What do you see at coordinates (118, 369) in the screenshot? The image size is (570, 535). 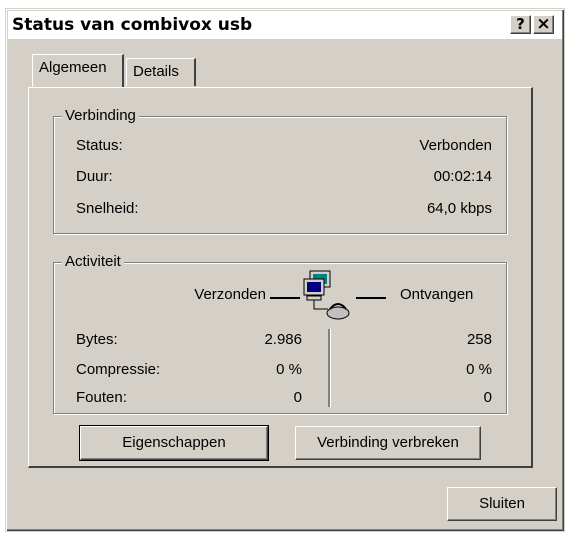 I see `compression-label: Compressie:` at bounding box center [118, 369].